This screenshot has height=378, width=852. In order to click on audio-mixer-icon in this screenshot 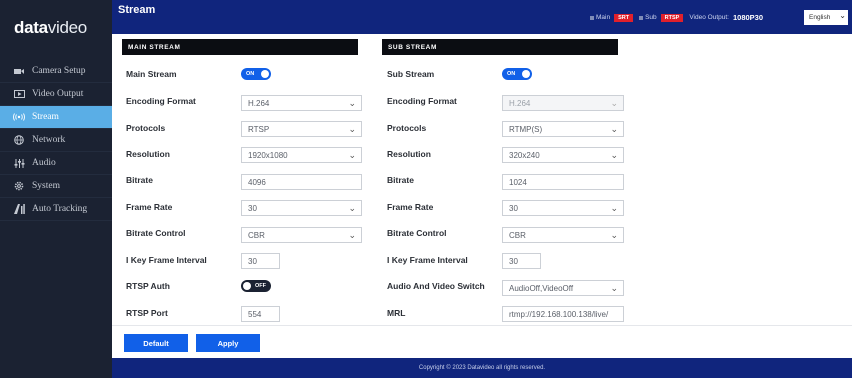, I will do `click(19, 163)`.